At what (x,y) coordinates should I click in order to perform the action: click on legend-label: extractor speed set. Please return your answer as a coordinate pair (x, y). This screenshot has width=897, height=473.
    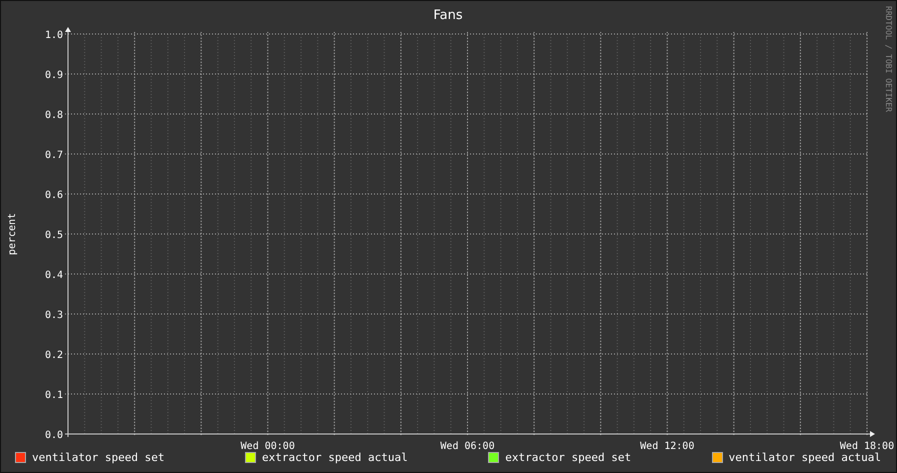
    Looking at the image, I should click on (568, 457).